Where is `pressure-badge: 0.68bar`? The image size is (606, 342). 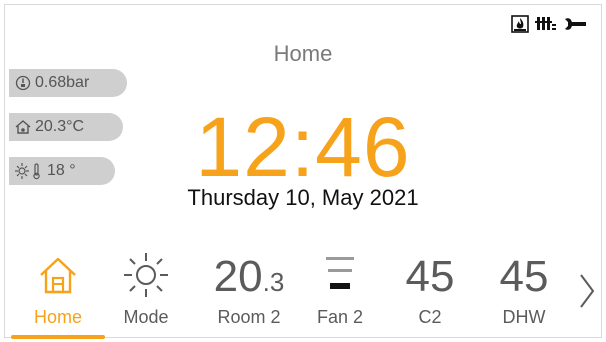
pressure-badge: 0.68bar is located at coordinates (68, 83).